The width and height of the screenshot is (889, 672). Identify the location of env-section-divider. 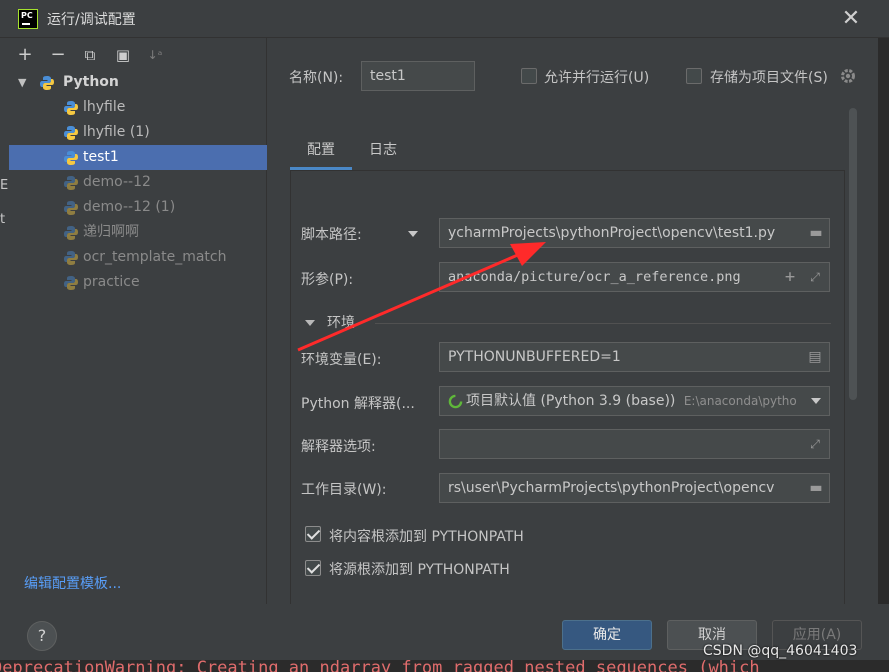
(603, 323).